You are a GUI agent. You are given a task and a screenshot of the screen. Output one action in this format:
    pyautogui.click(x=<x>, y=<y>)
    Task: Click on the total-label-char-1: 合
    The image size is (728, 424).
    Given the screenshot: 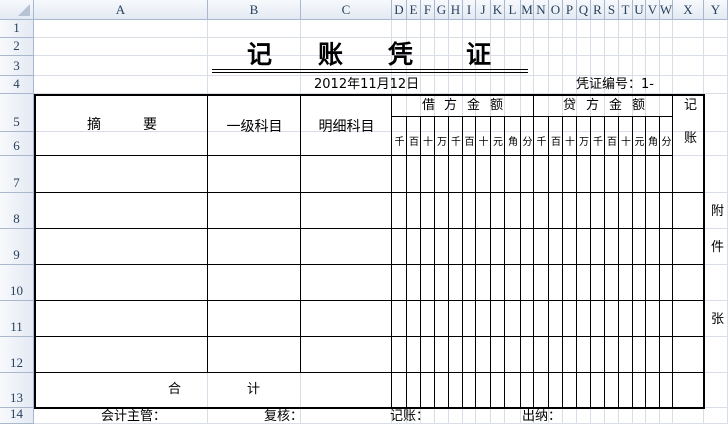 What is the action you would take?
    pyautogui.click(x=175, y=389)
    